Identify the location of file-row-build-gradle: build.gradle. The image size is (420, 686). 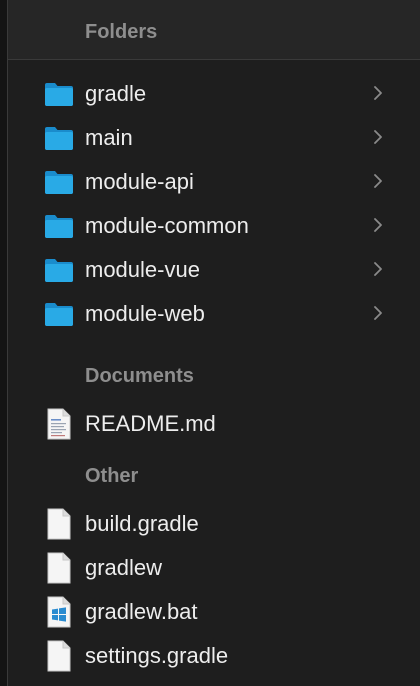
(214, 524).